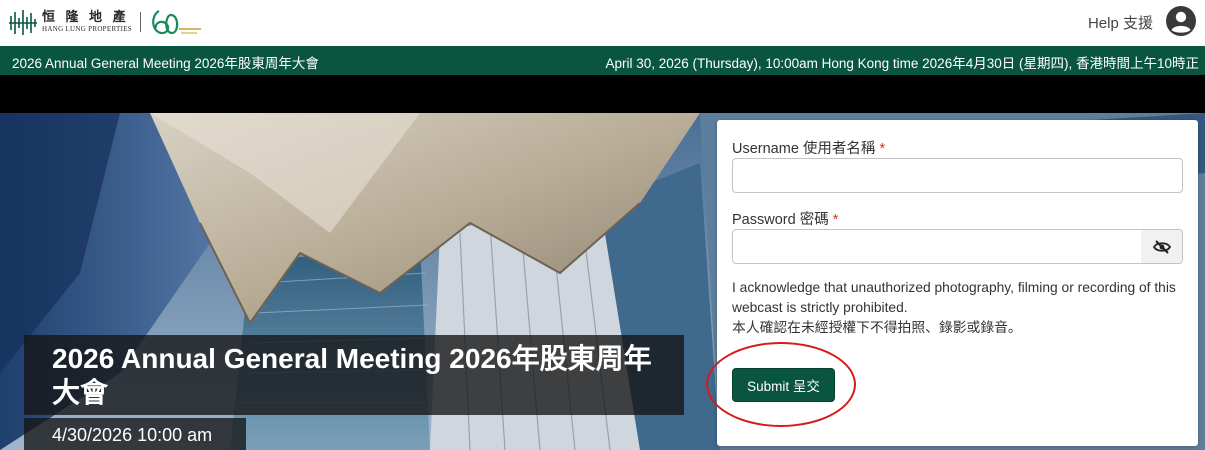  What do you see at coordinates (780, 220) in the screenshot?
I see `password-label-text: Password 密碼` at bounding box center [780, 220].